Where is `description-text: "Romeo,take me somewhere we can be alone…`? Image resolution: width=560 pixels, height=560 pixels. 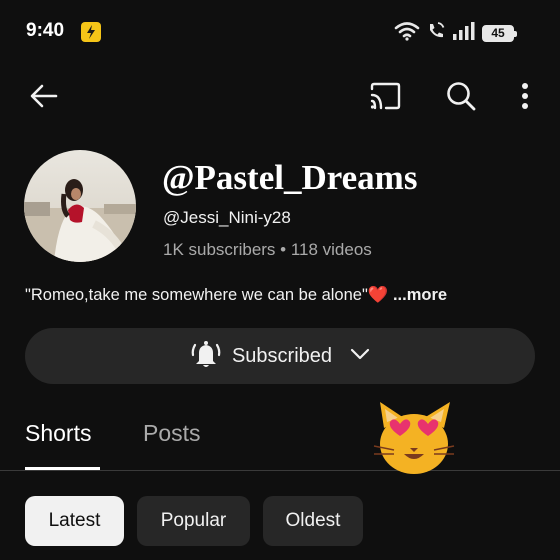
description-text: "Romeo,take me somewhere we can be alone… is located at coordinates (196, 295).